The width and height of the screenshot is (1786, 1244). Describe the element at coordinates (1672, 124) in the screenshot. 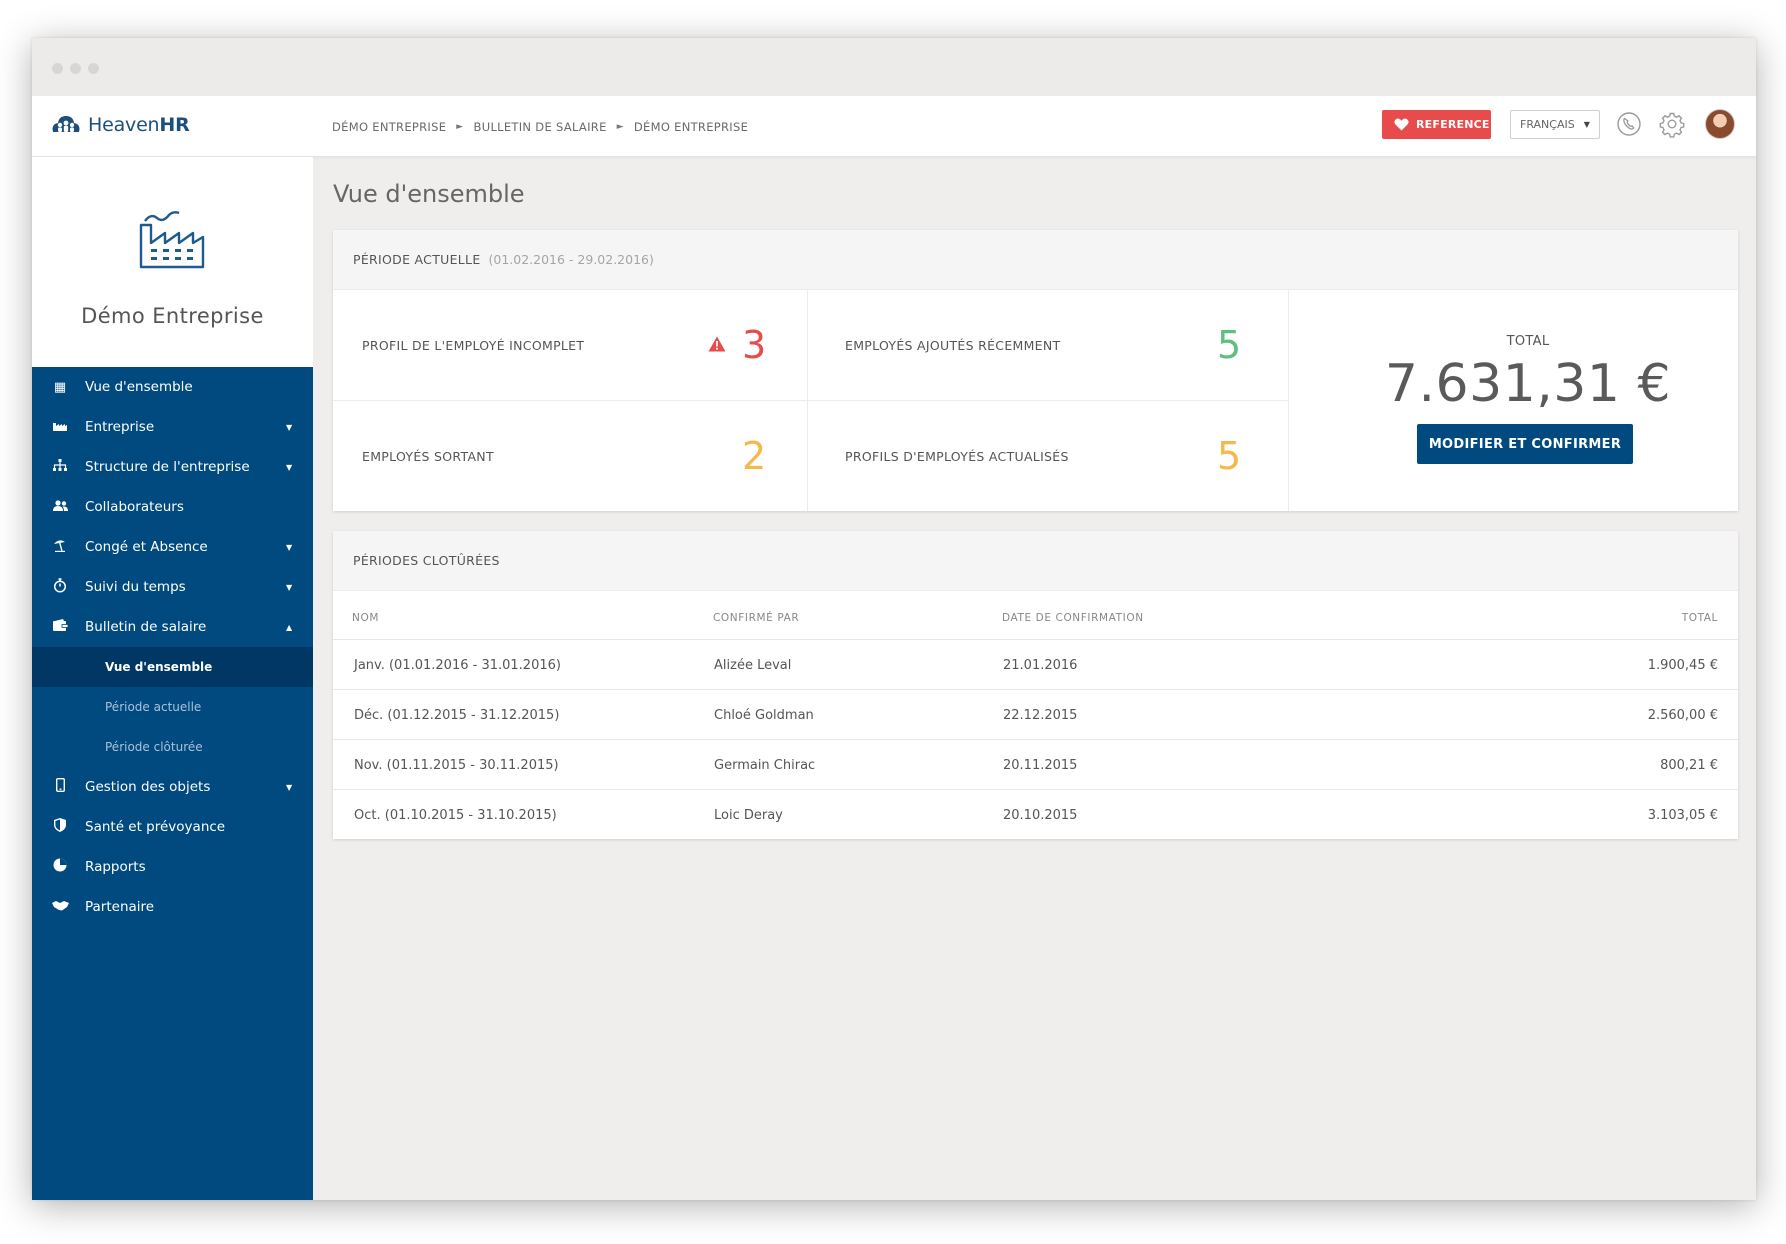

I see `gear-icon` at that location.